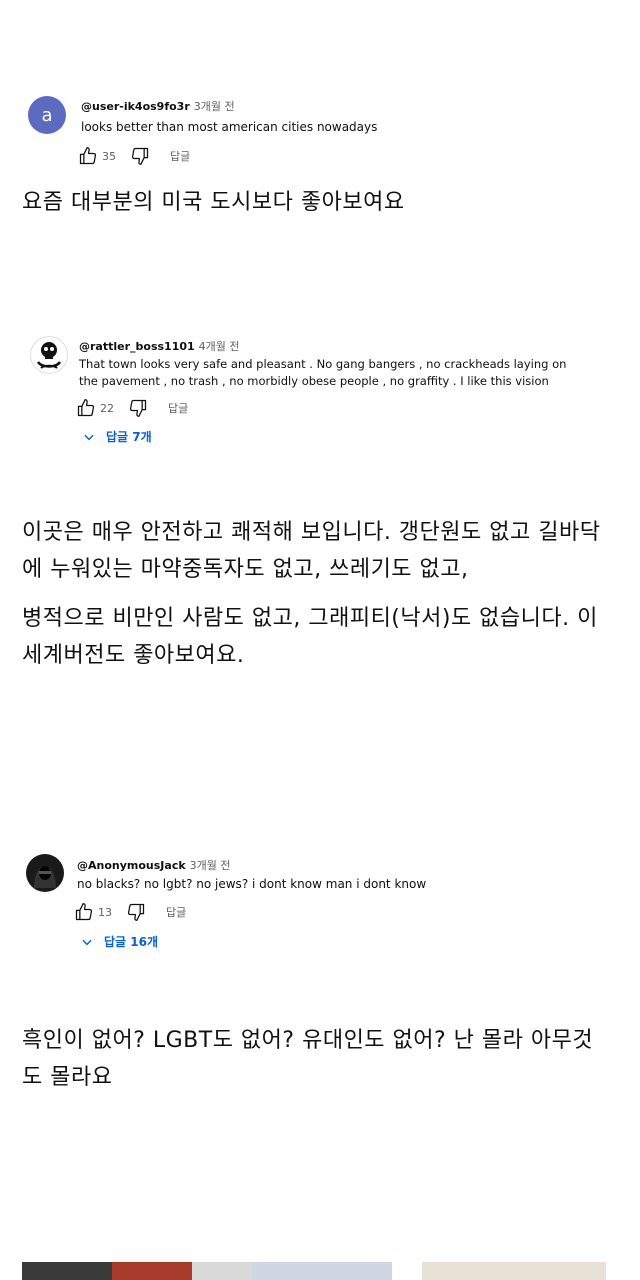 Image resolution: width=640 pixels, height=1280 pixels. I want to click on hooded-figure-icon, so click(45, 877).